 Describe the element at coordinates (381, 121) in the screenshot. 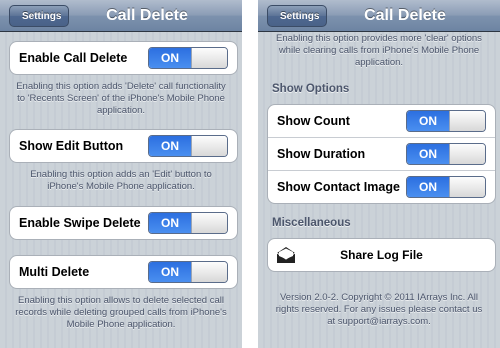

I see `show-count-row: Show Count ON` at that location.